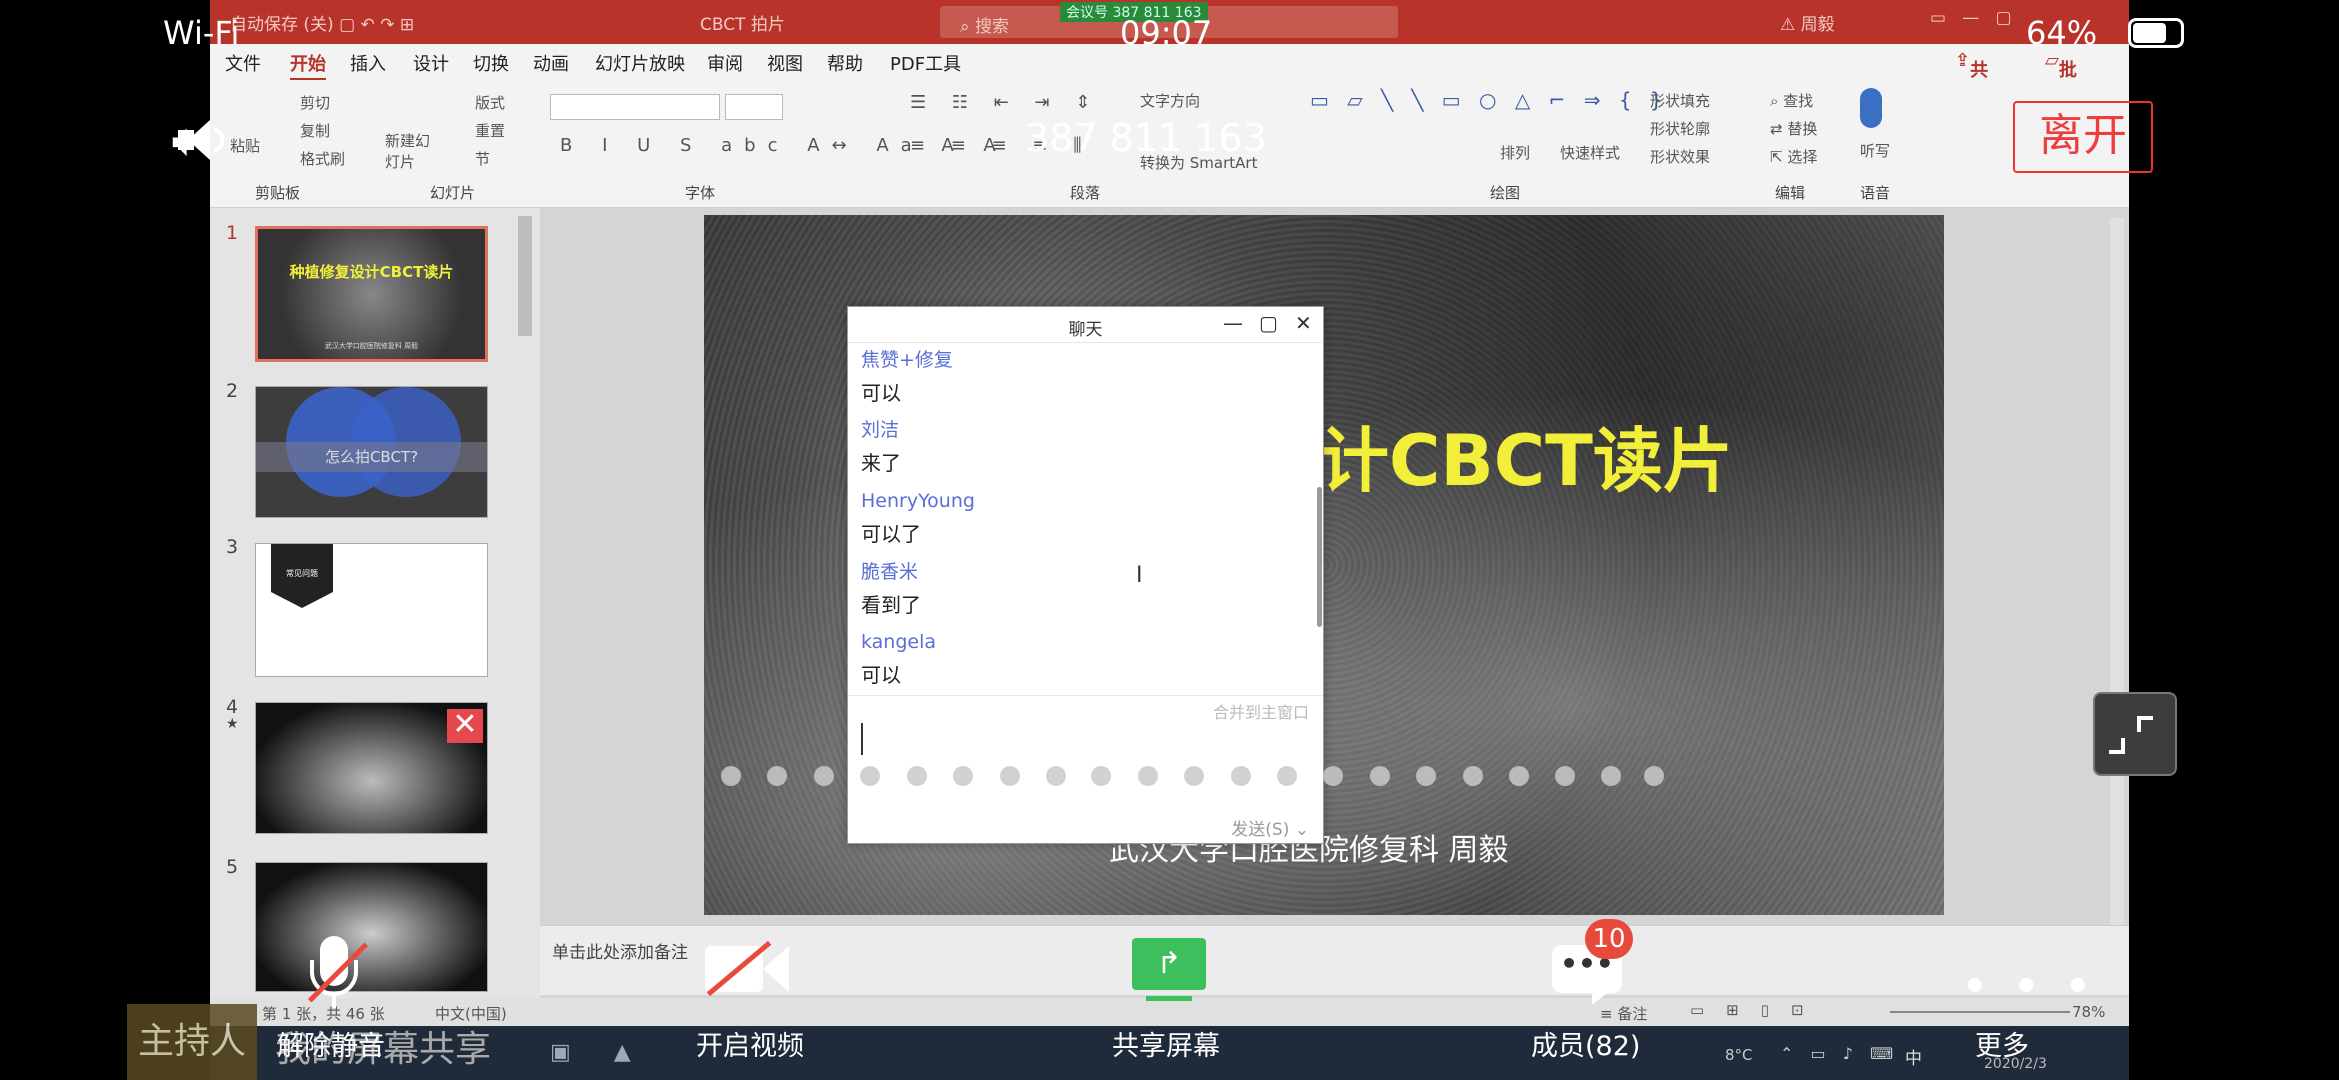  I want to click on speaker-icon, so click(200, 140).